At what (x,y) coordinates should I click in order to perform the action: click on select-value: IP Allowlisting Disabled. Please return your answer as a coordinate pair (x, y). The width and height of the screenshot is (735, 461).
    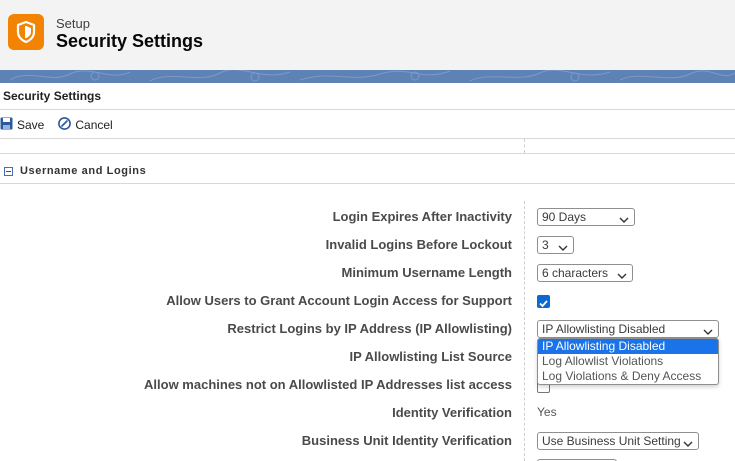
    Looking at the image, I should click on (604, 329).